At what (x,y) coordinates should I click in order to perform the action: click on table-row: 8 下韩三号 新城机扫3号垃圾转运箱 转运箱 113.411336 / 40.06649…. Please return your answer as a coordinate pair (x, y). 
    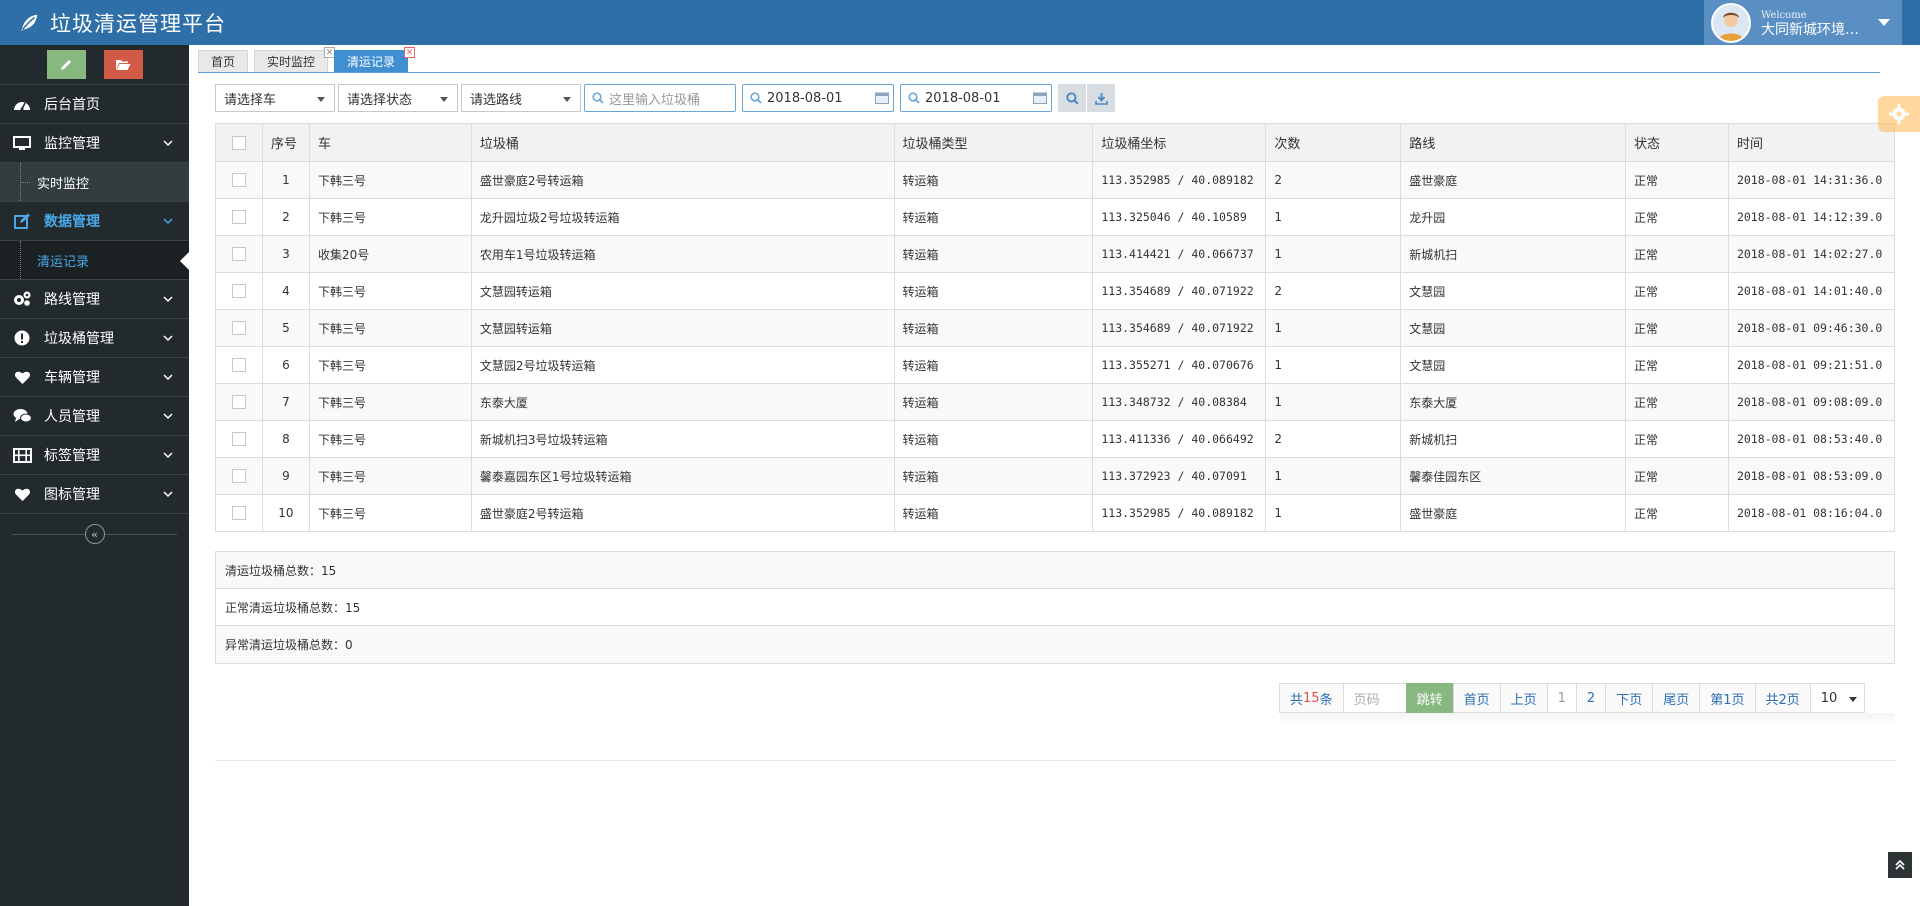
    Looking at the image, I should click on (1055, 439).